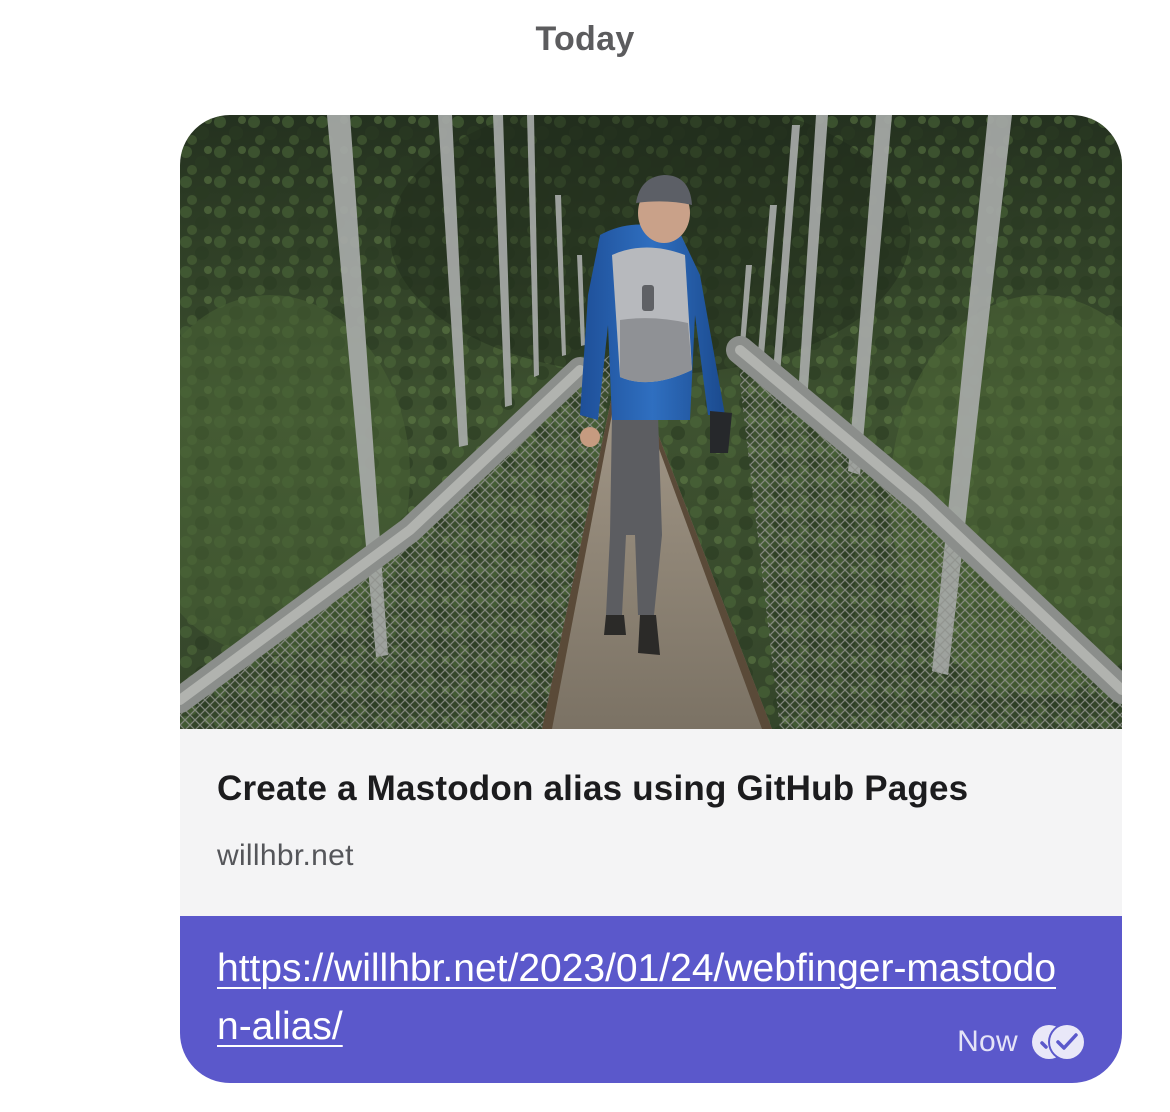  What do you see at coordinates (285, 855) in the screenshot?
I see `link-preview-domain: willhbr.net` at bounding box center [285, 855].